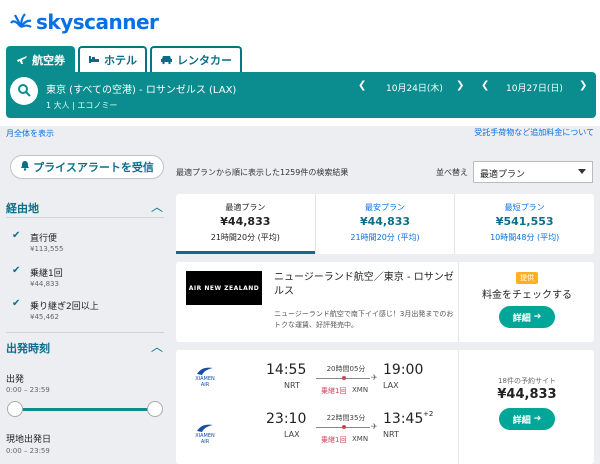 The width and height of the screenshot is (600, 464). I want to click on dep-airport: LAX, so click(292, 434).